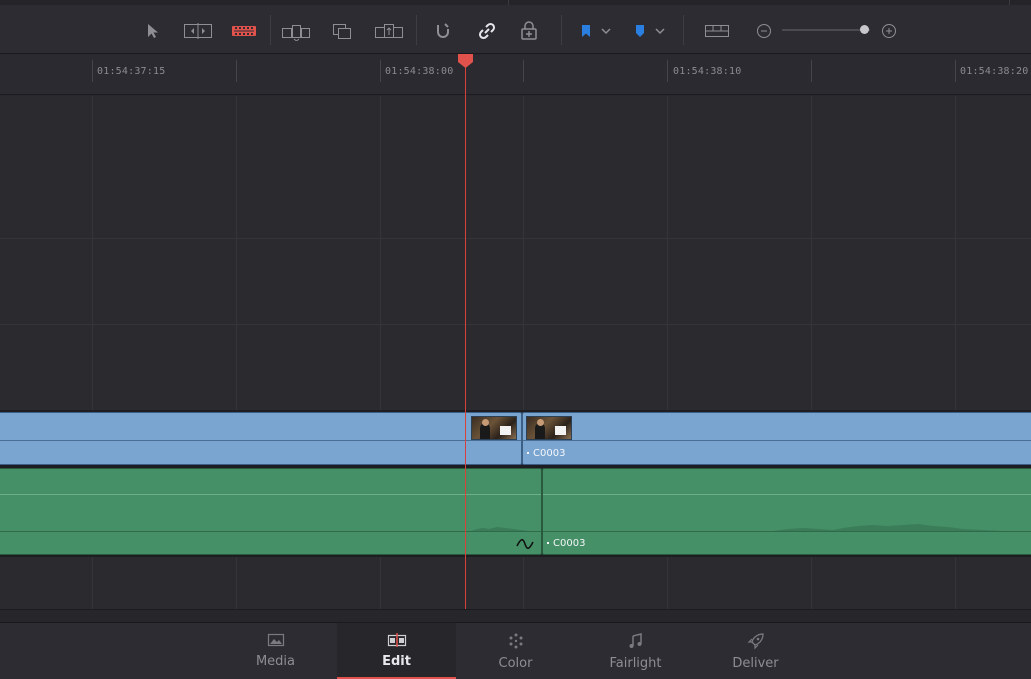 The height and width of the screenshot is (679, 1031). I want to click on blade-edit-mode-icon, so click(244, 31).